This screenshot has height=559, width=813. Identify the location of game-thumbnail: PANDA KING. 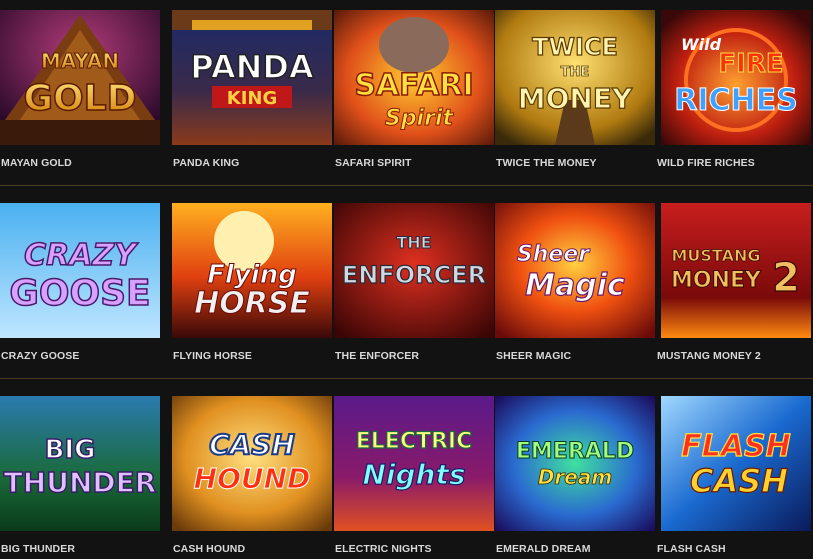
(252, 77).